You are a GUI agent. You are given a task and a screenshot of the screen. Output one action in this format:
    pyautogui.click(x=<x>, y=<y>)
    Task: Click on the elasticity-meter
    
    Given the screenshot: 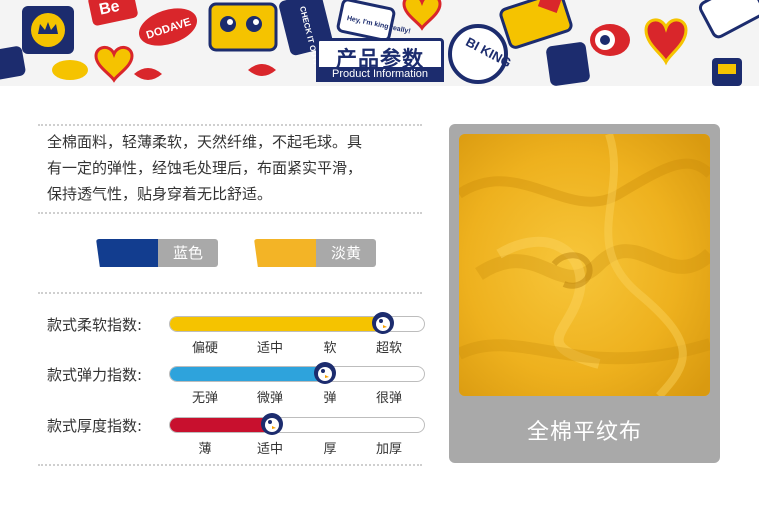 What is the action you would take?
    pyautogui.click(x=297, y=373)
    